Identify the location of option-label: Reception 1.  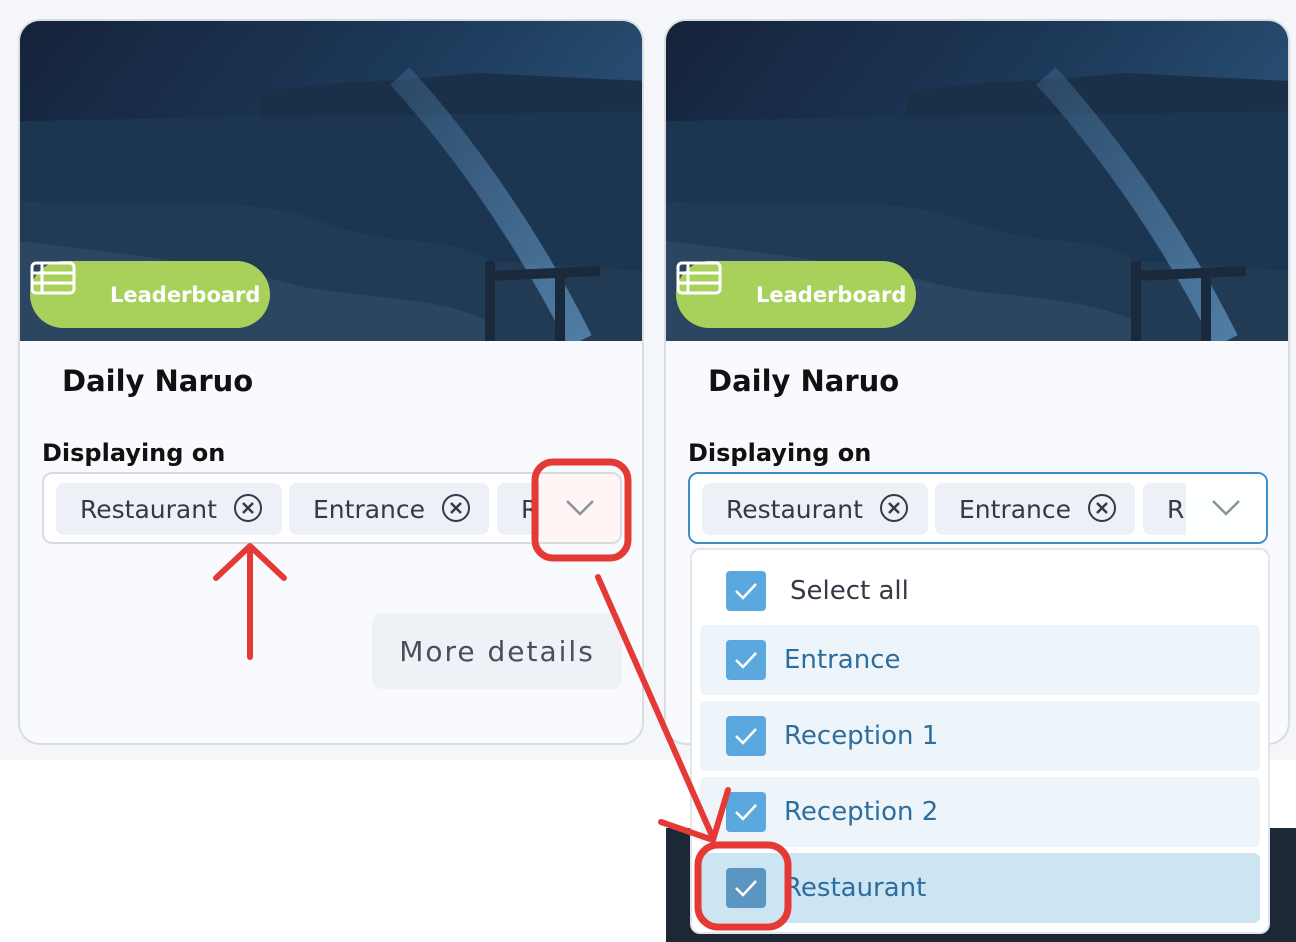
(861, 736).